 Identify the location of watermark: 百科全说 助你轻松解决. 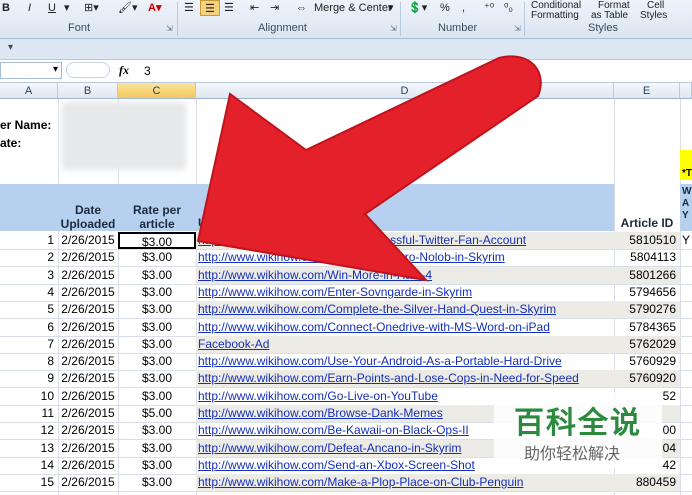
(578, 430).